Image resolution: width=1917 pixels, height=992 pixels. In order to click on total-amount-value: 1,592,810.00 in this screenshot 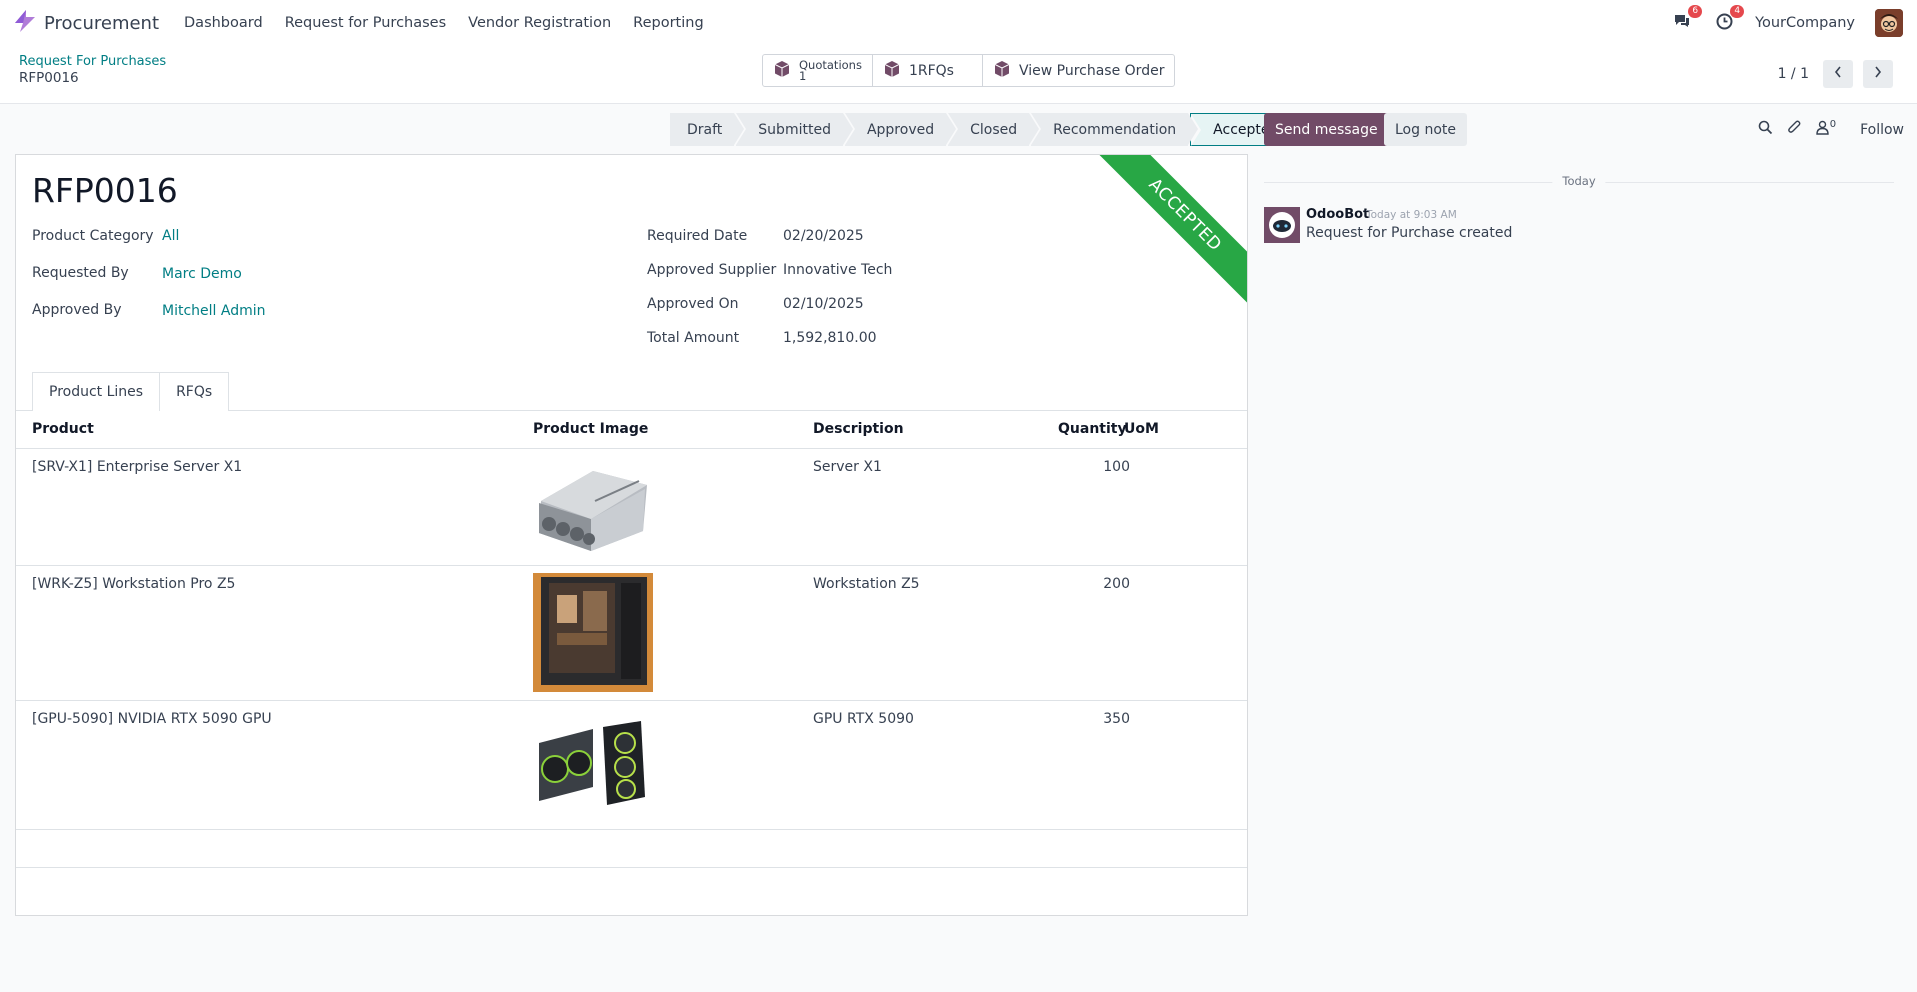, I will do `click(830, 338)`.